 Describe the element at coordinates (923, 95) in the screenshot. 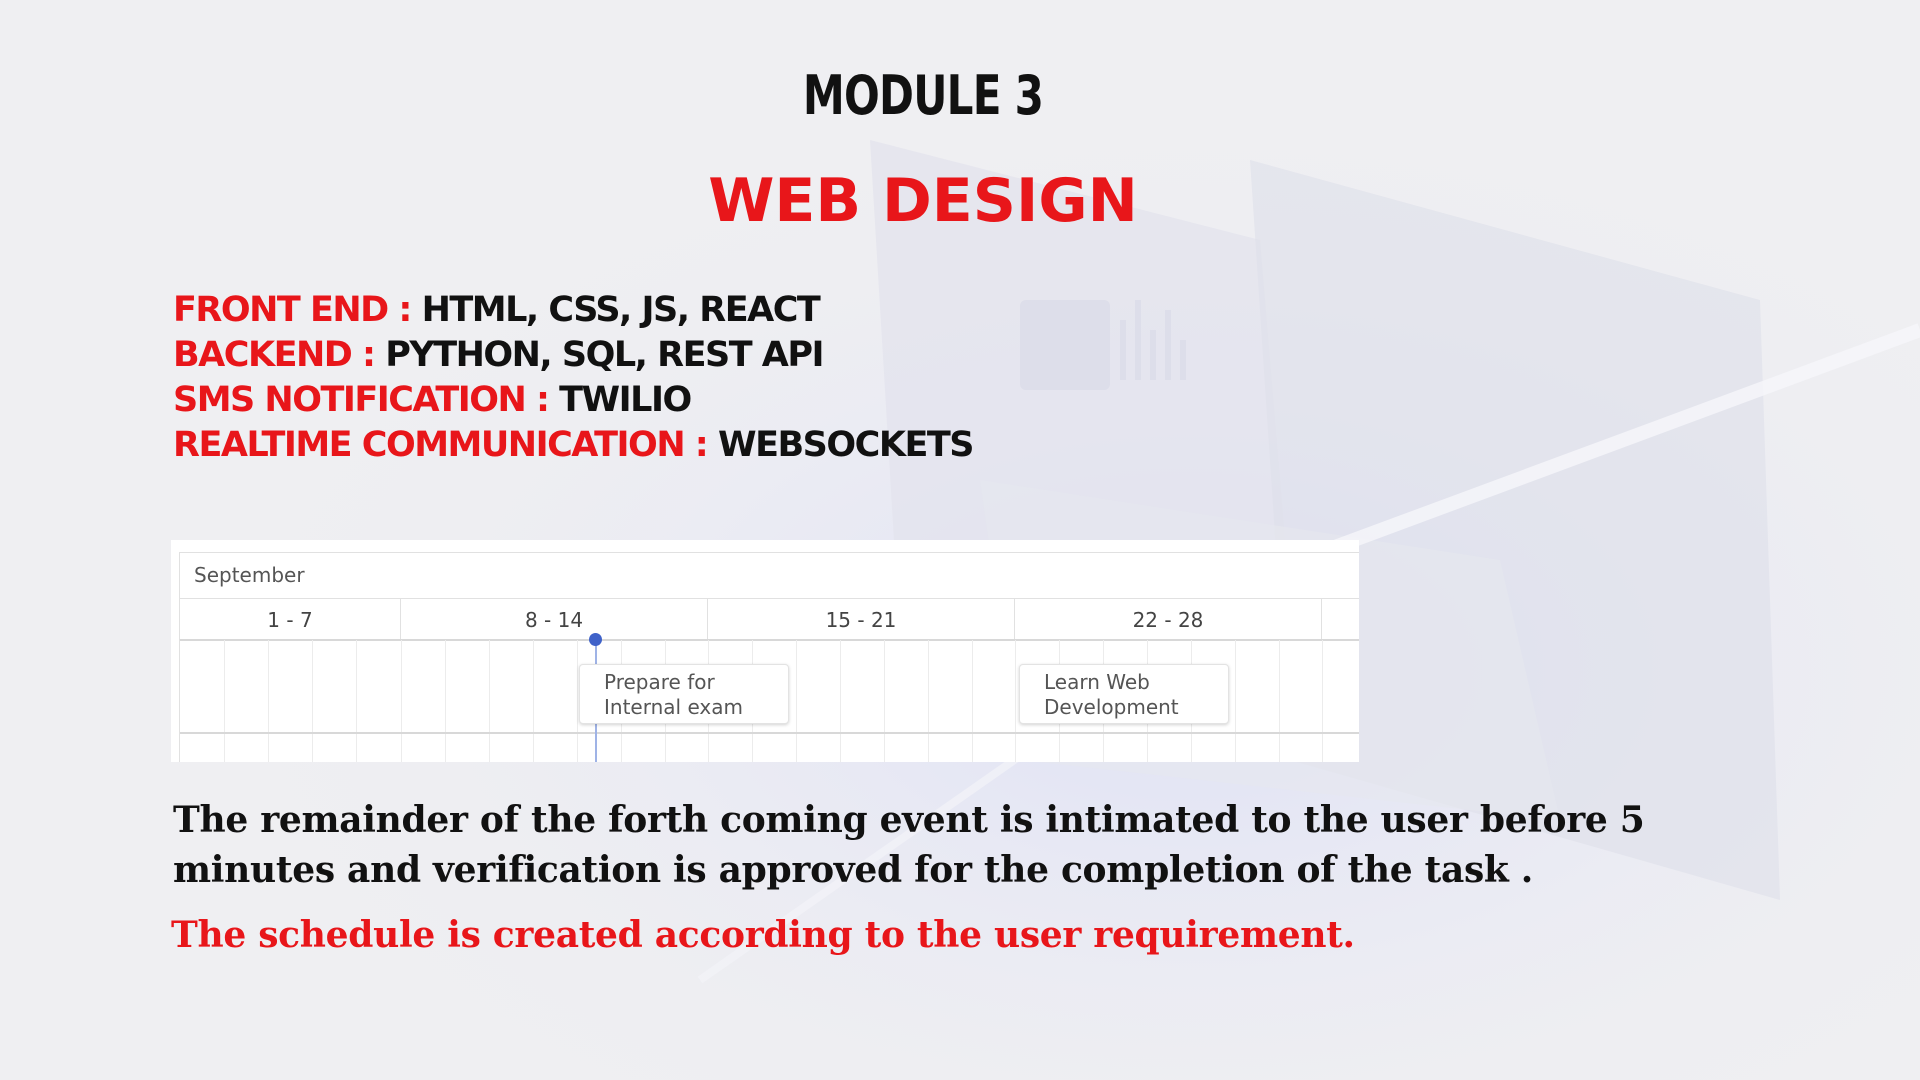

I see `module-title: MODULE 3` at that location.